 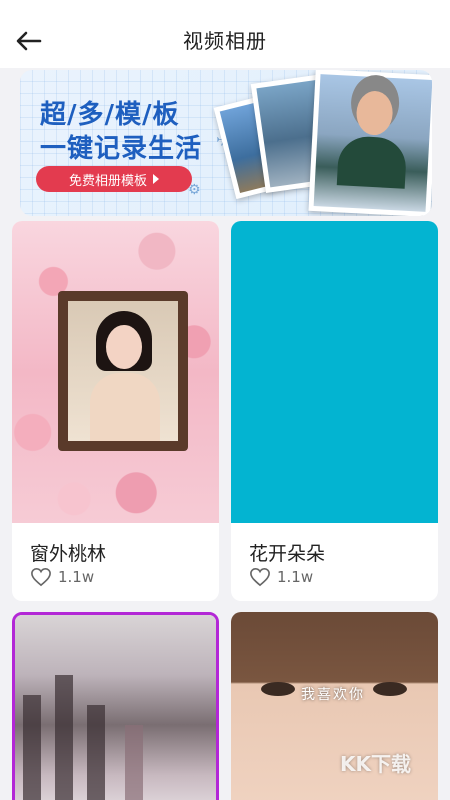 I want to click on arrow-left-icon, so click(x=29, y=41).